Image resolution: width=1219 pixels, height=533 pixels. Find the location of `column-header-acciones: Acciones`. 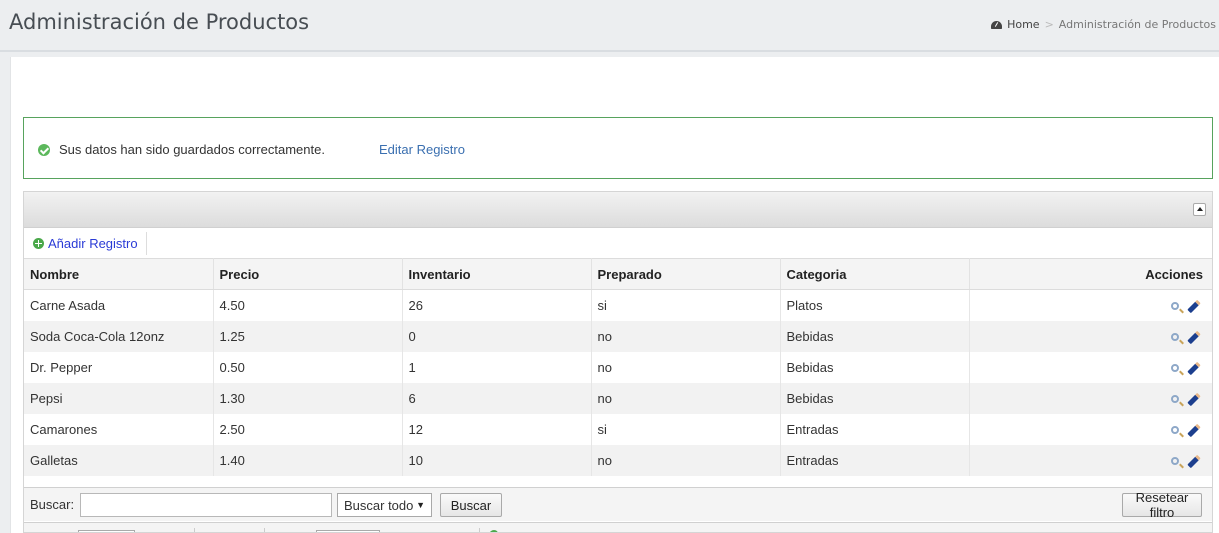

column-header-acciones: Acciones is located at coordinates (1090, 274).